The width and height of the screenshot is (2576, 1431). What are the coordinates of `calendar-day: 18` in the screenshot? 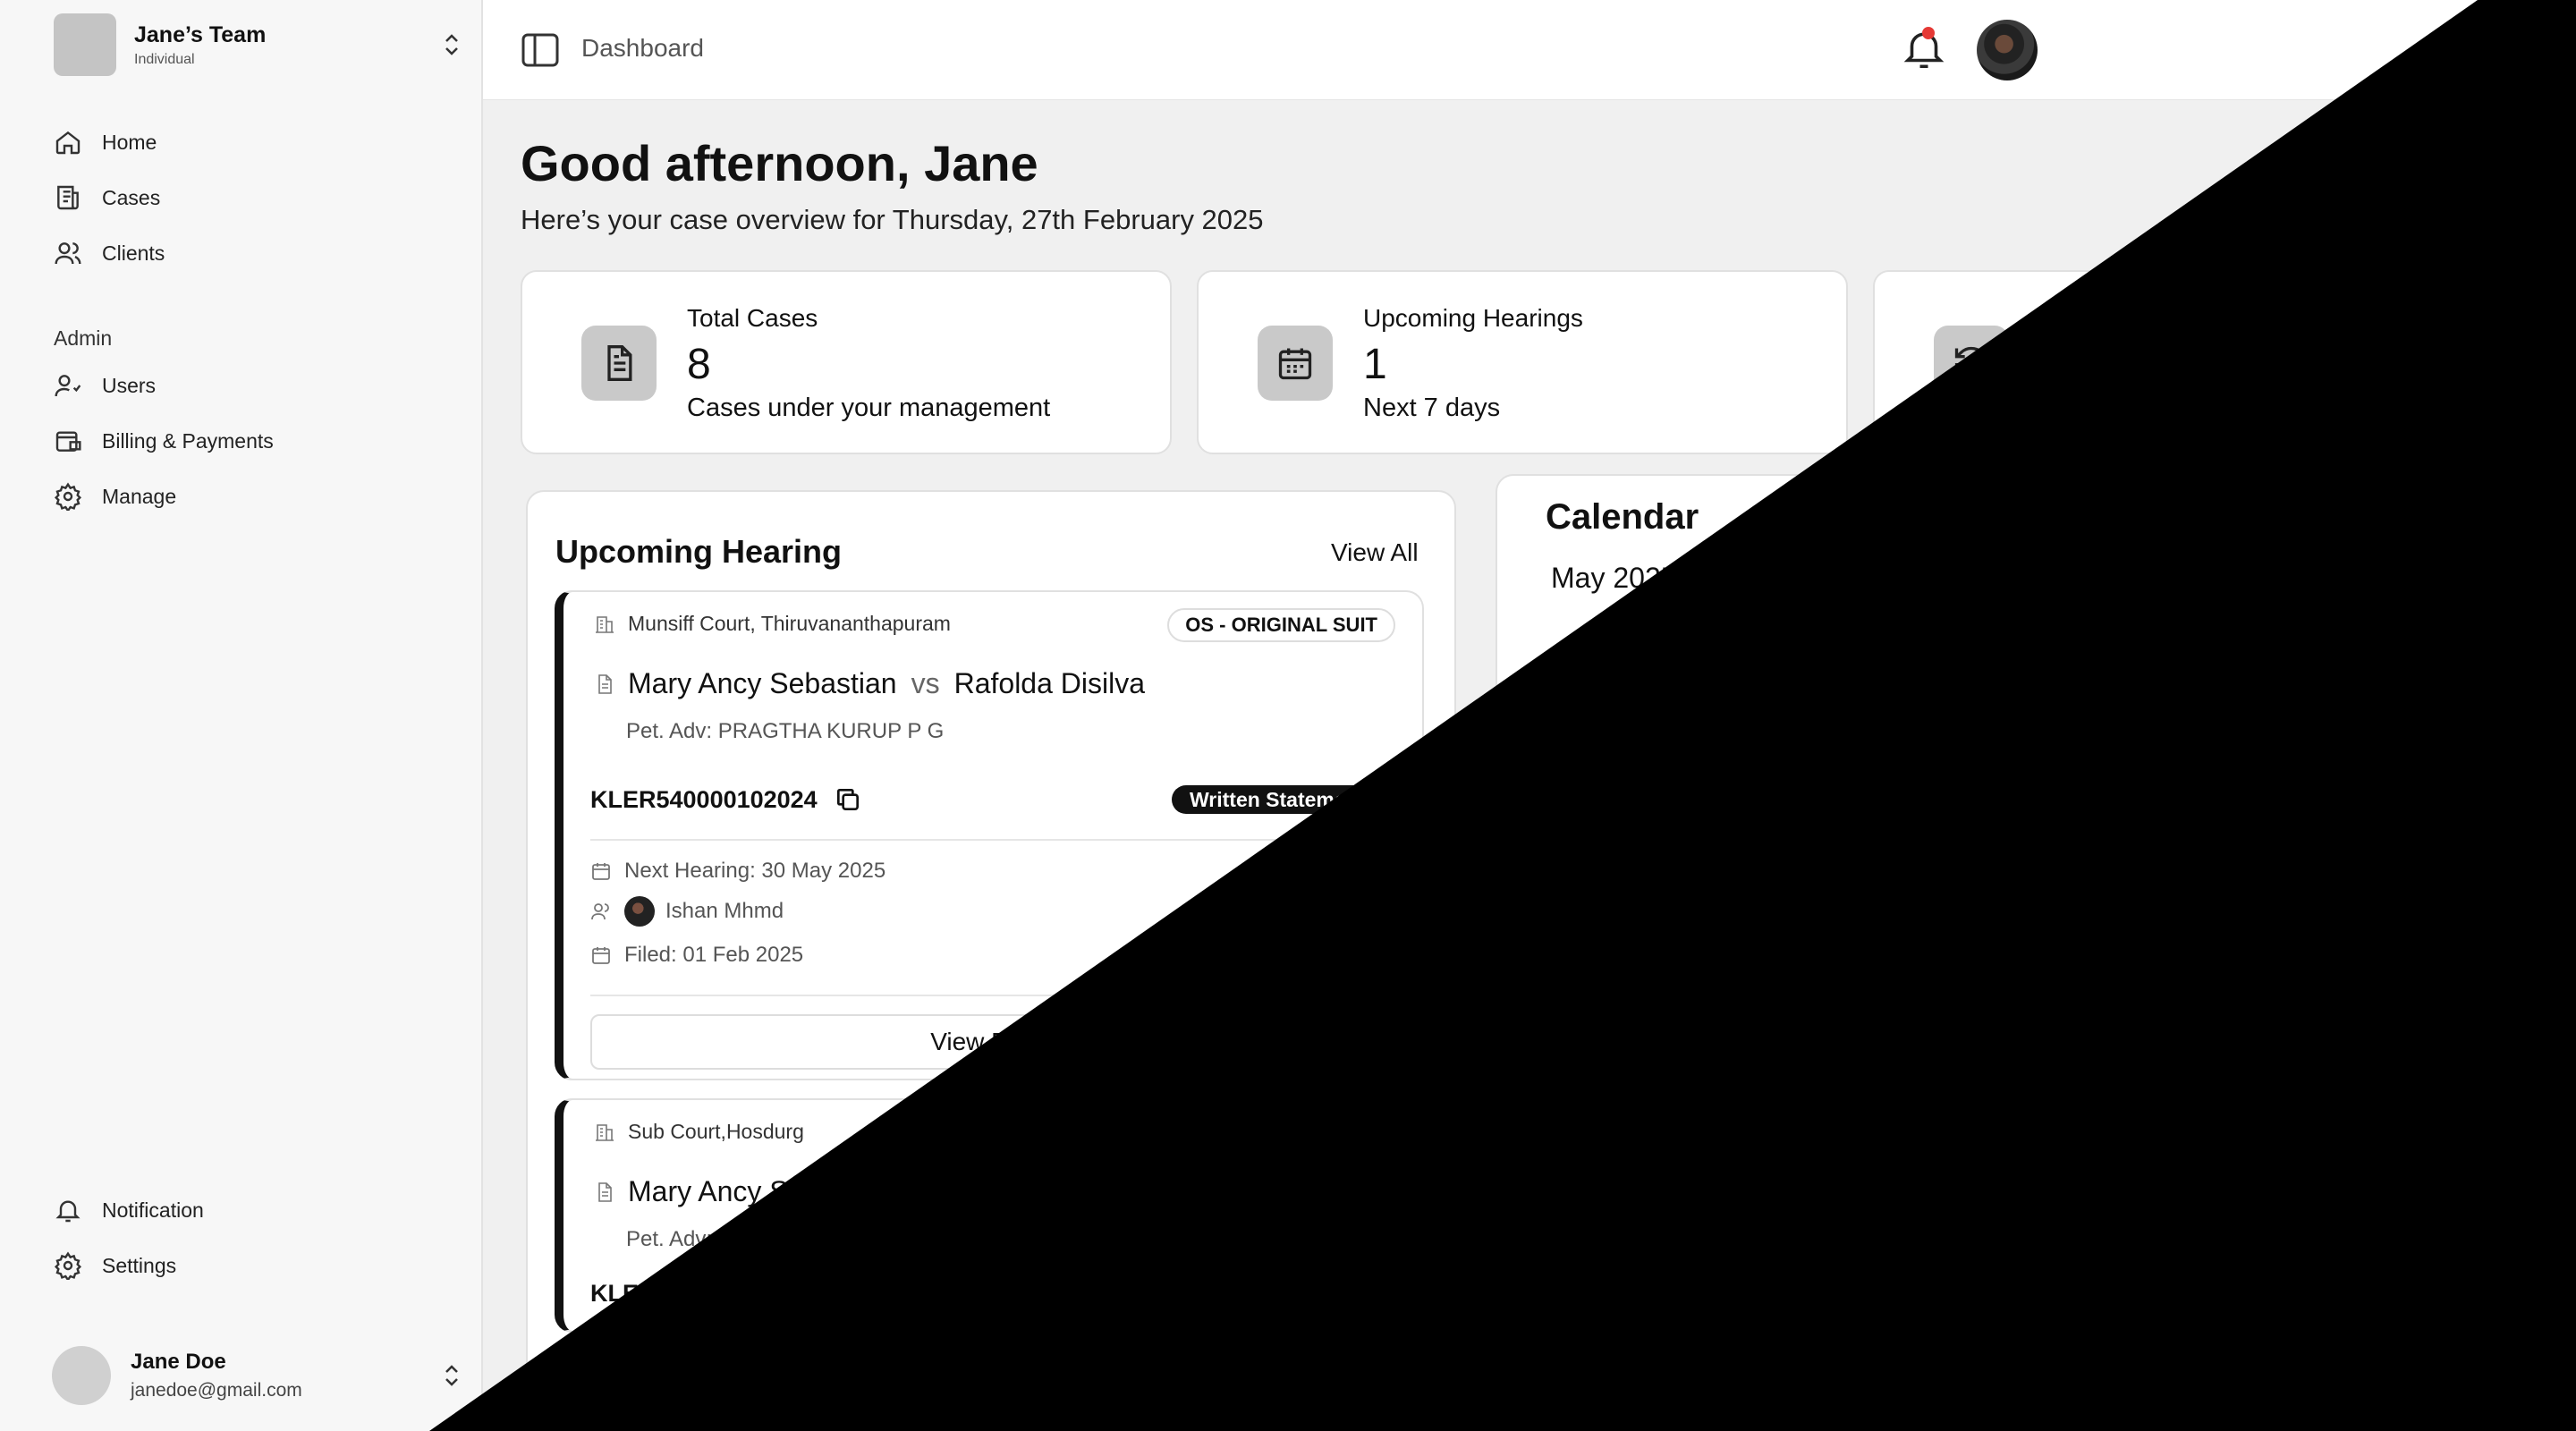 It's located at (1608, 1134).